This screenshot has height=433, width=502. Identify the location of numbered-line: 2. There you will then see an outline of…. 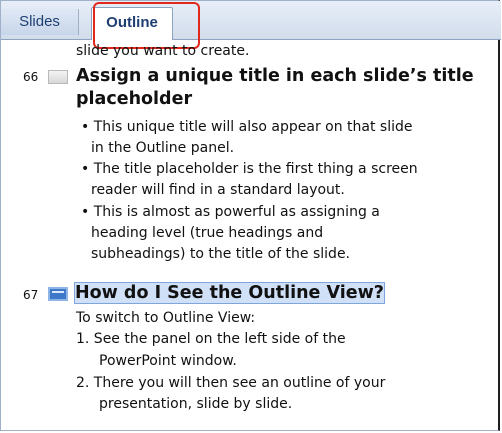
(230, 383).